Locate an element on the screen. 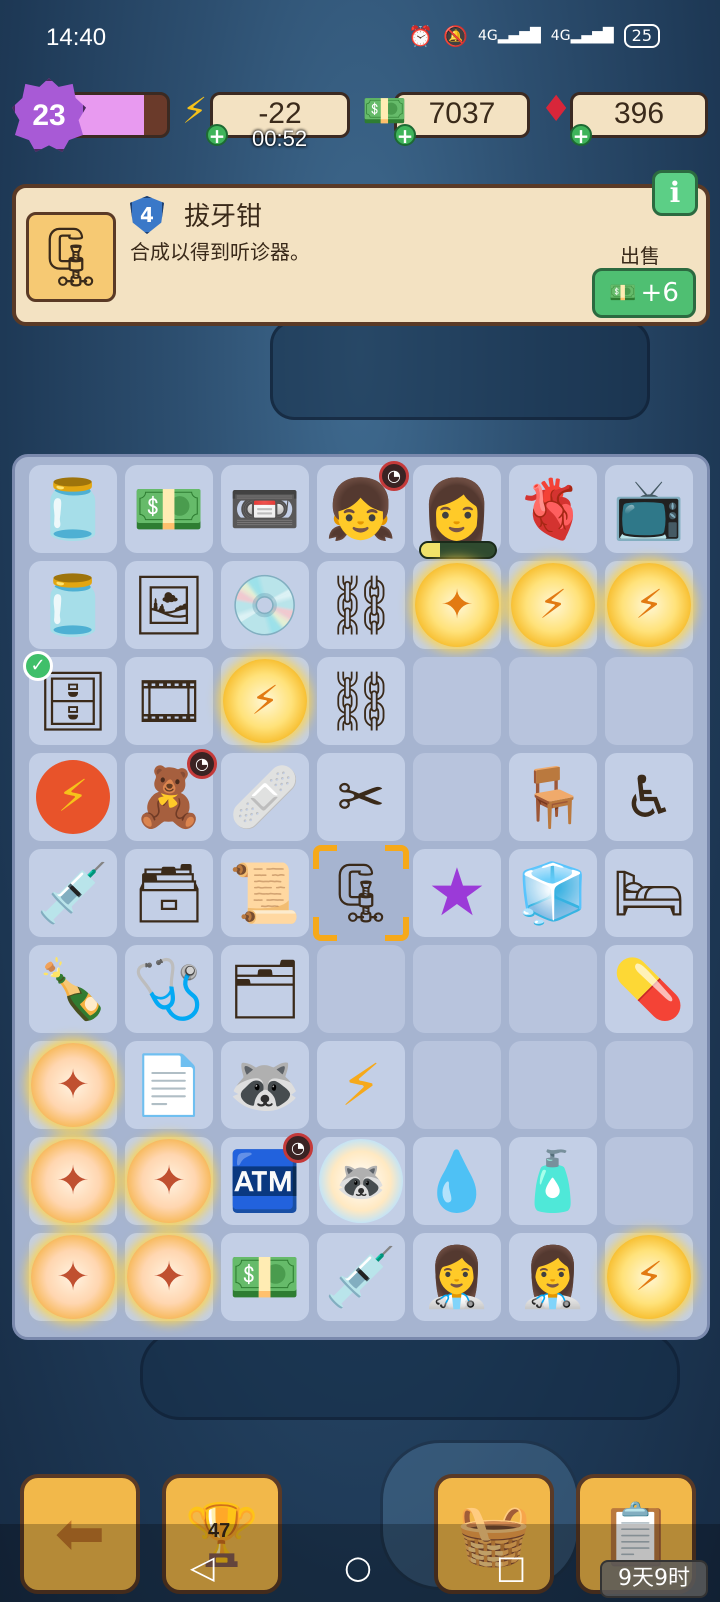  system-home-button: ○ is located at coordinates (358, 1567).